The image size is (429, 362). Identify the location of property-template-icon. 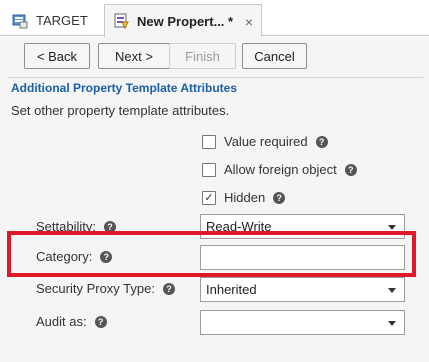
(121, 21).